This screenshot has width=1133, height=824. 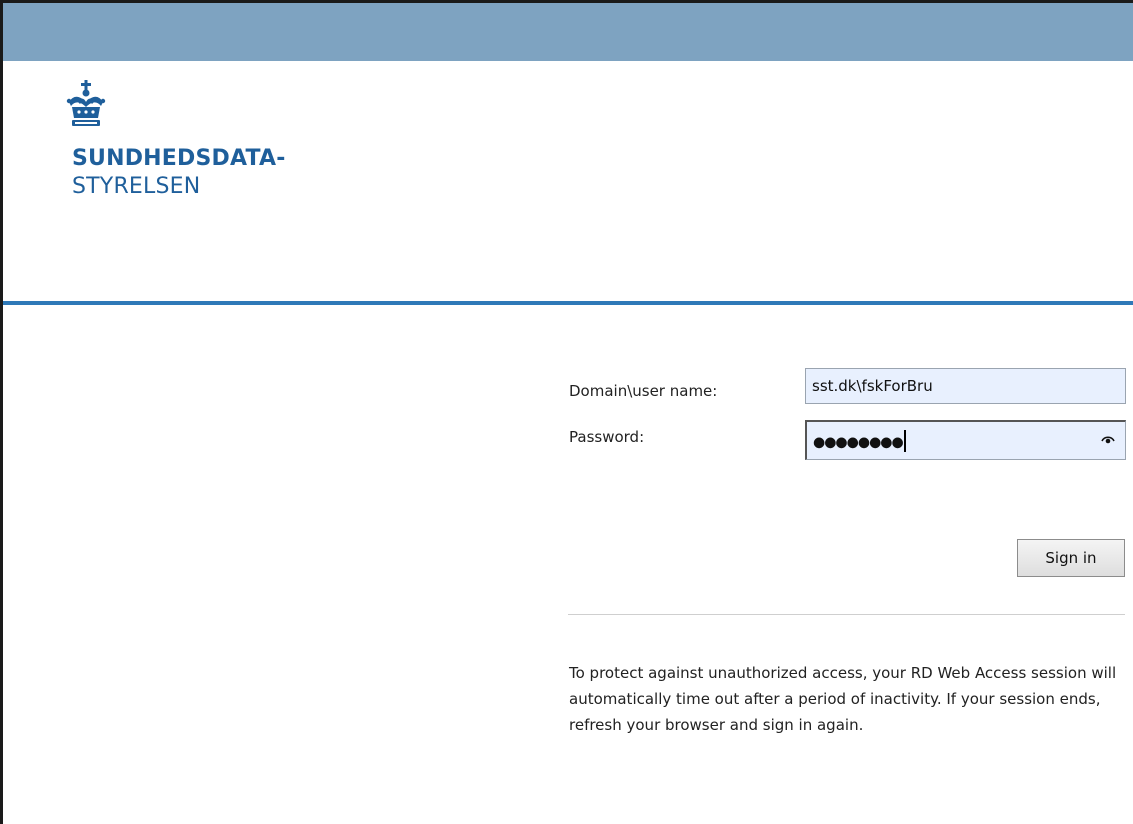 What do you see at coordinates (846, 614) in the screenshot?
I see `section-divider` at bounding box center [846, 614].